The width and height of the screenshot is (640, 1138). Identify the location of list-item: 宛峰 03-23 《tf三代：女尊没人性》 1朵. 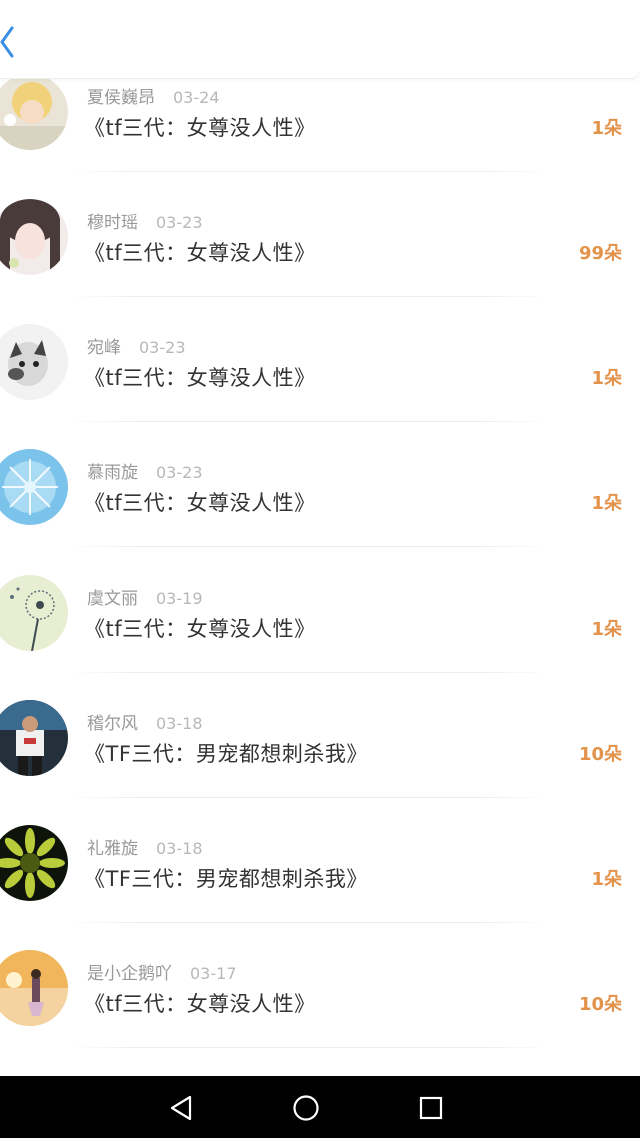
(320, 386).